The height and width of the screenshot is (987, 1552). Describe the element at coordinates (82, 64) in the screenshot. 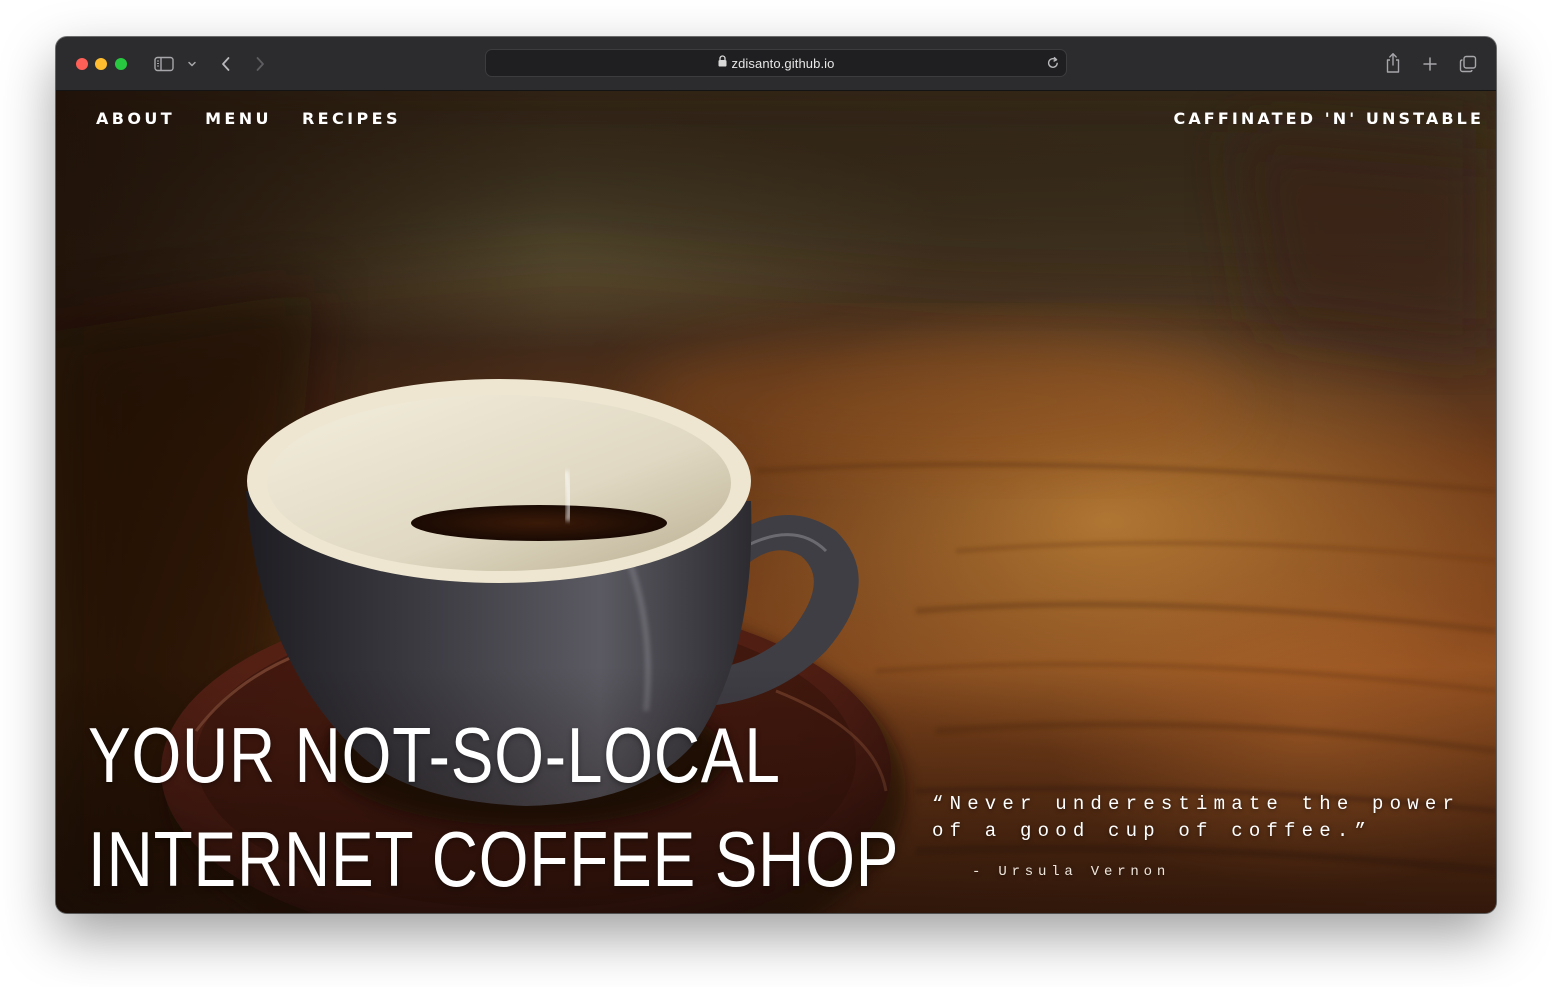

I see `close-window-button` at that location.